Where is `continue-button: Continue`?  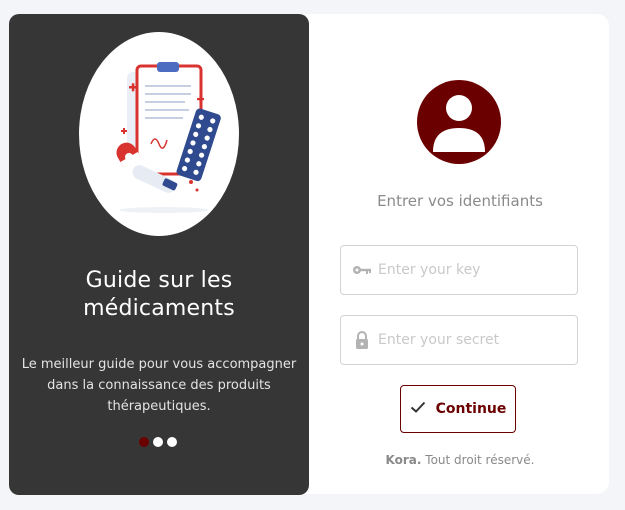
continue-button: Continue is located at coordinates (458, 409).